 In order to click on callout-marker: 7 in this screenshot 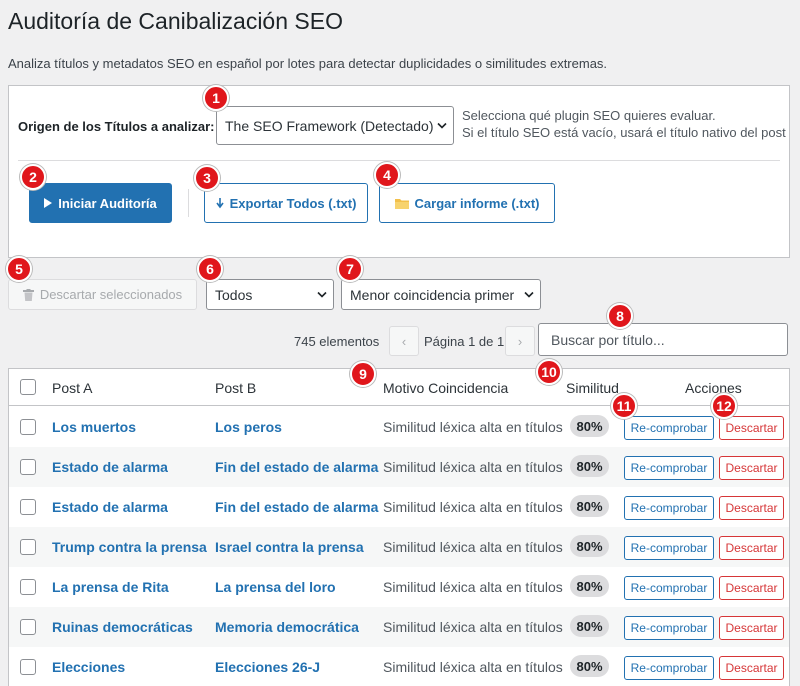, I will do `click(350, 269)`.